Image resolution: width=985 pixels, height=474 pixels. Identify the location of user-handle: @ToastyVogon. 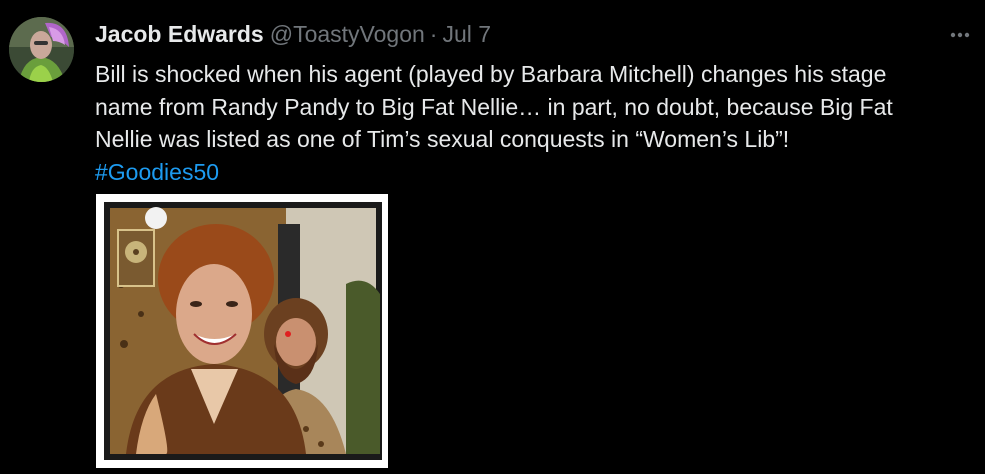
(347, 34).